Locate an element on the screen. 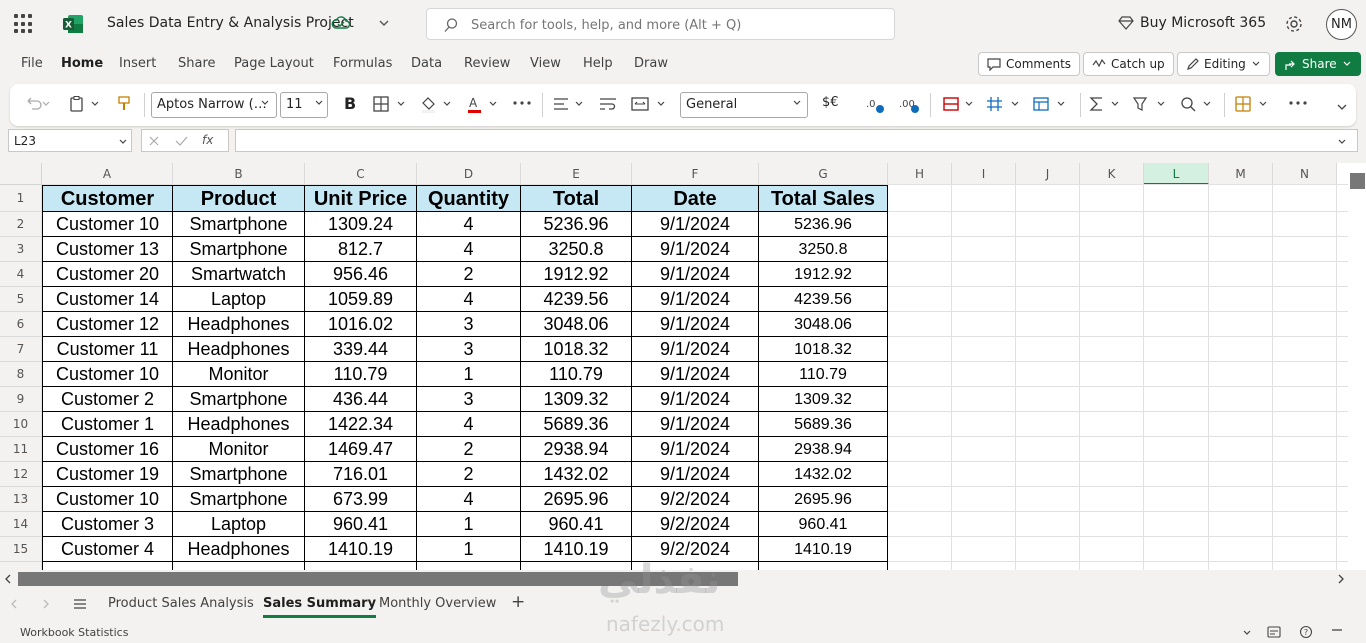 The width and height of the screenshot is (1366, 643). data-cell: Customer 4 is located at coordinates (107, 549).